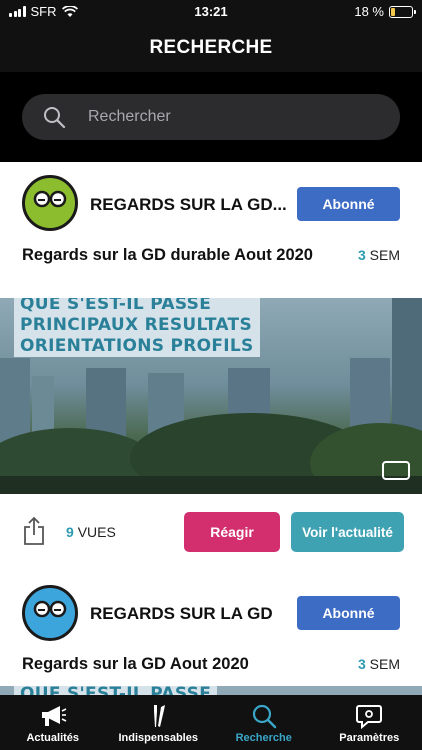 The image size is (422, 750). What do you see at coordinates (137, 346) in the screenshot?
I see `headline-line: ORIENTATIONS PROFILS` at bounding box center [137, 346].